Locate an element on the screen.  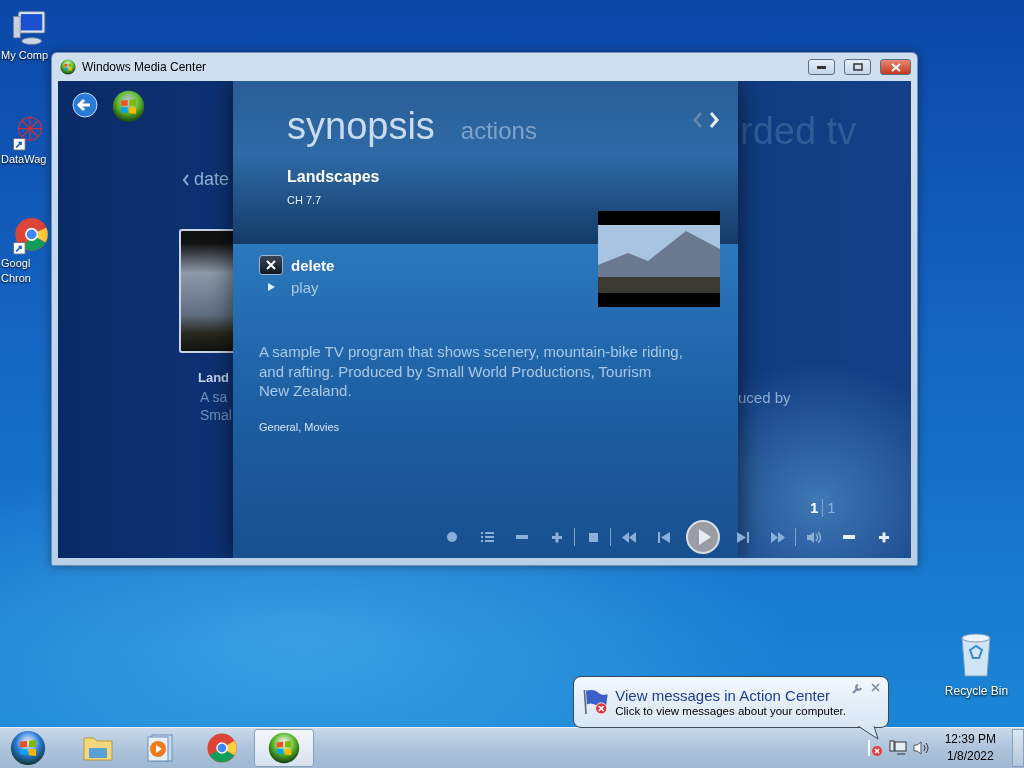
notification-balloon: View messages in Action Center Click to view messages about your computer. is located at coordinates (731, 702).